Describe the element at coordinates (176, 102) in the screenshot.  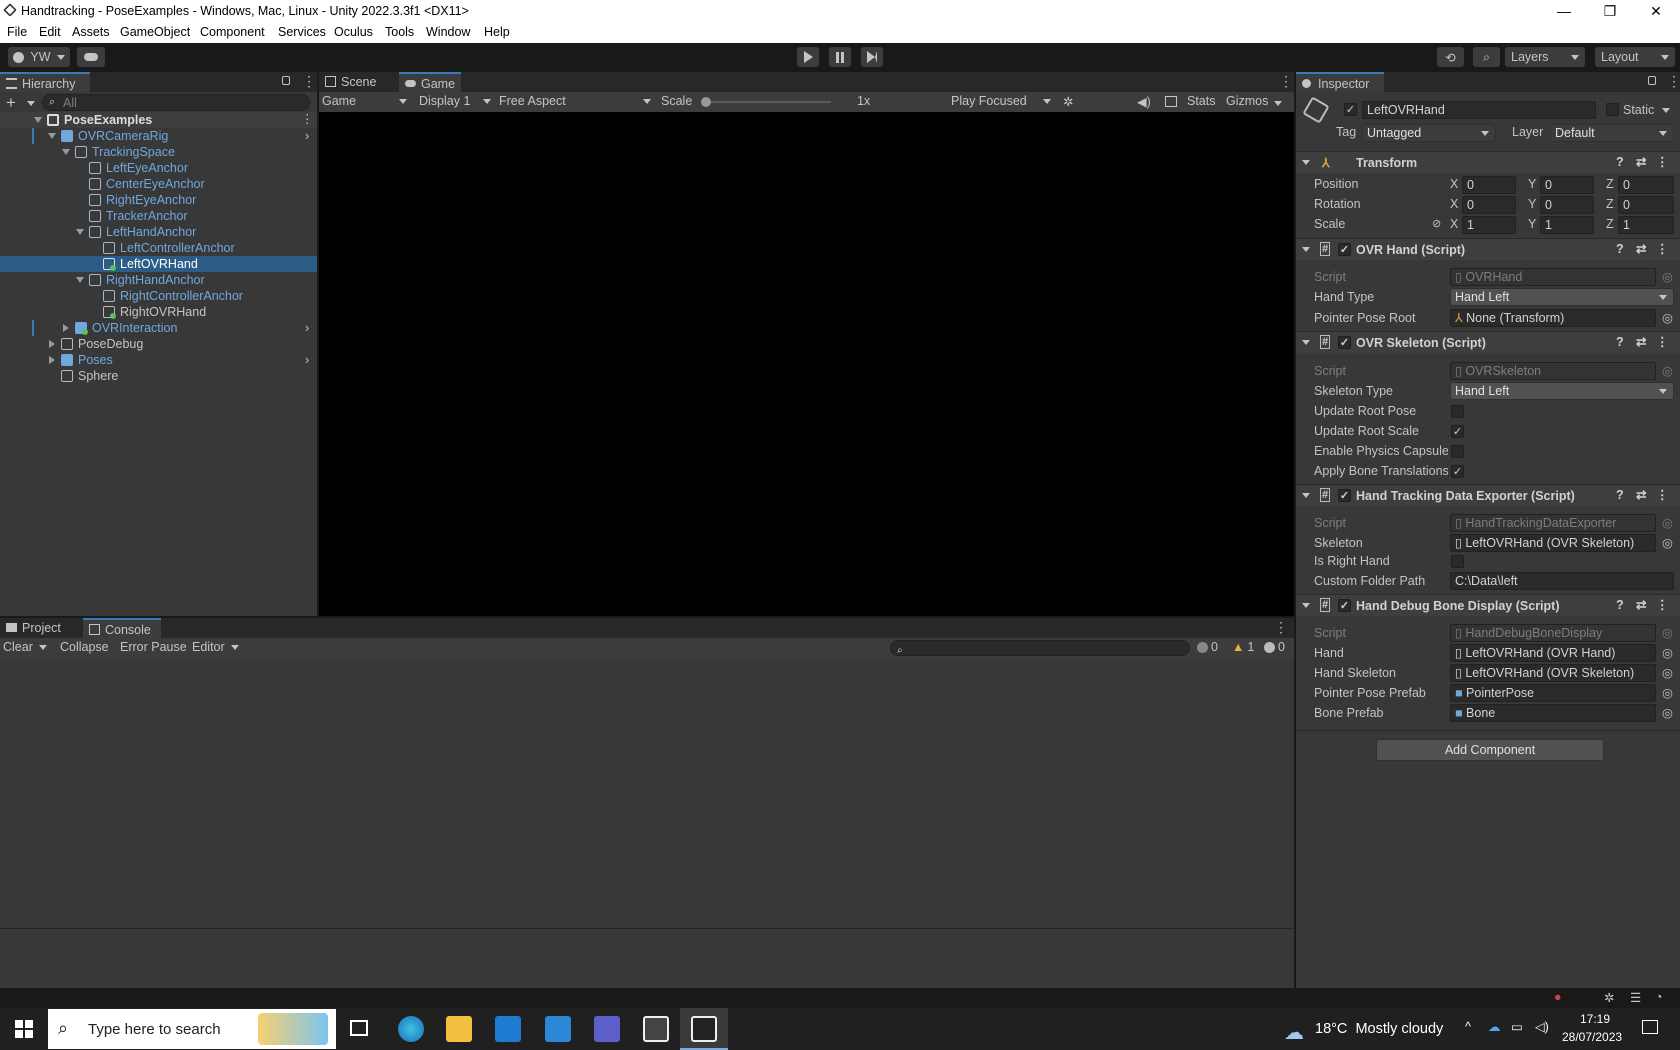
I see `hierarchy-search-input: ⌕ All` at that location.